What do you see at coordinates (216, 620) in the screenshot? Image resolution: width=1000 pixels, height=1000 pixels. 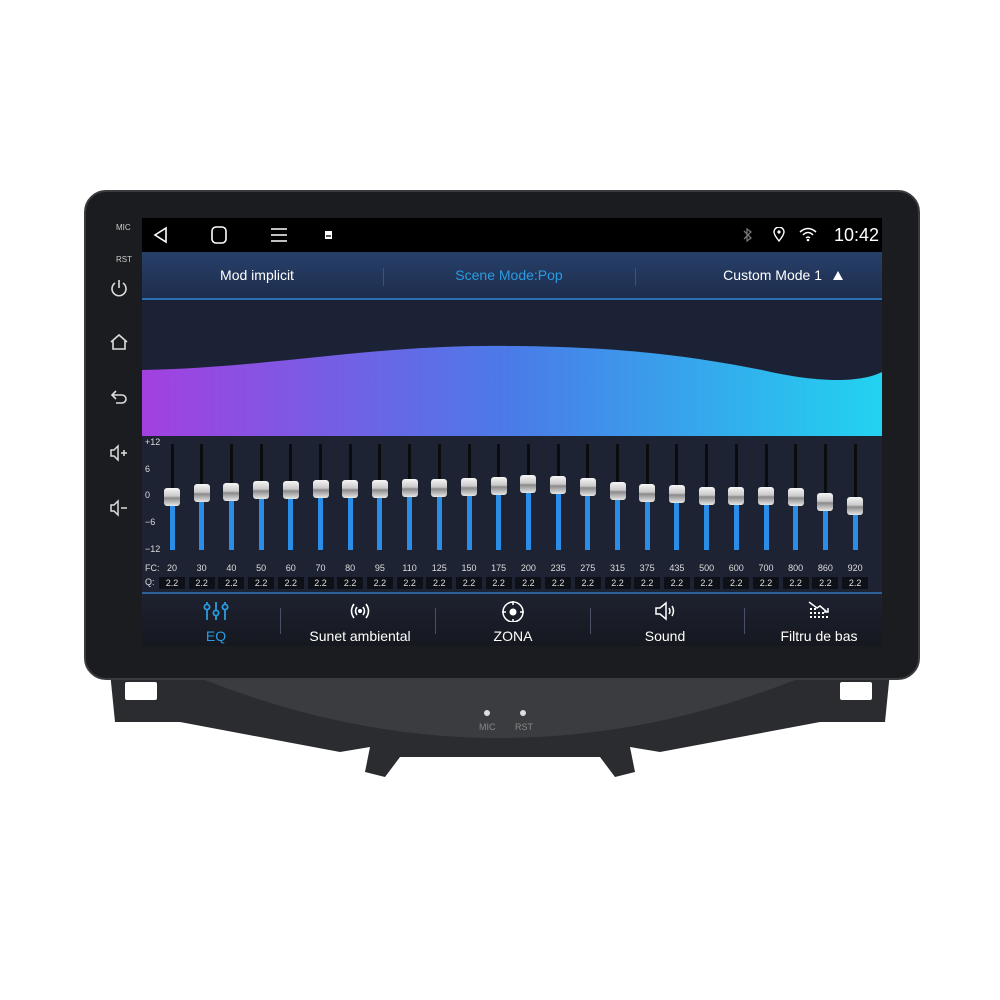 I see `tab-eq: EQ` at bounding box center [216, 620].